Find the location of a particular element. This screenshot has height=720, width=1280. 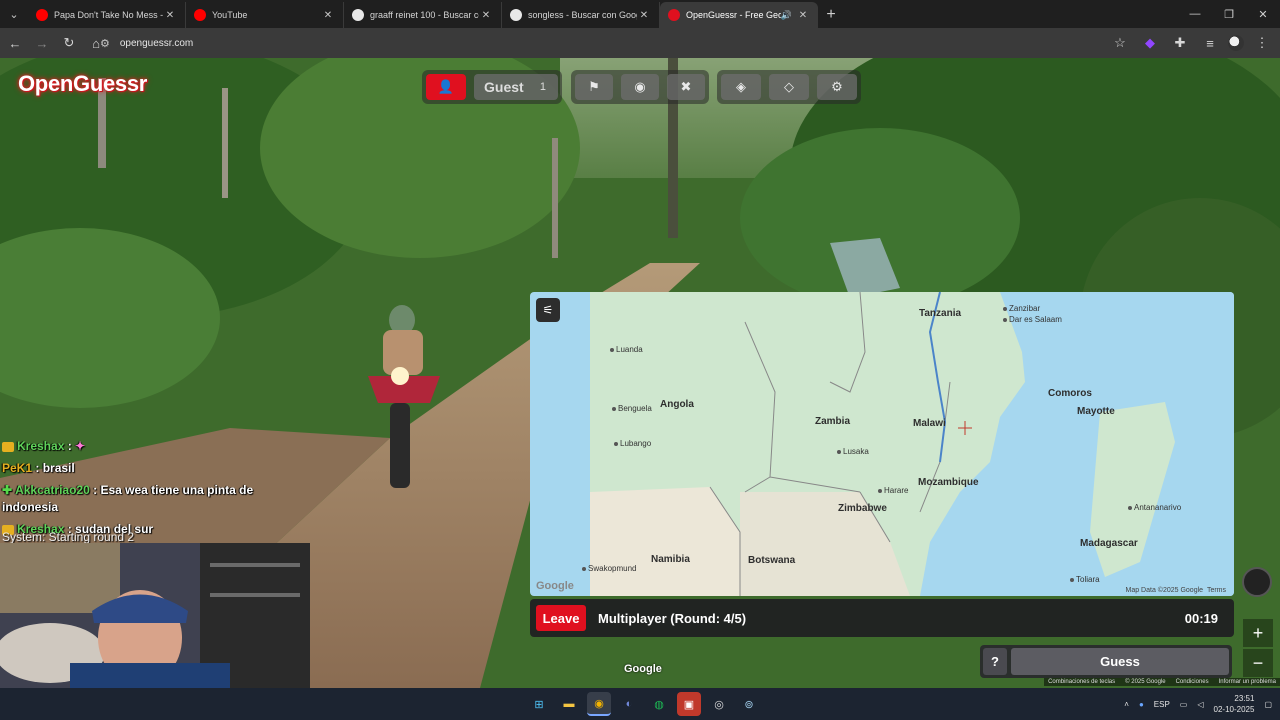

tab-title: songless - Buscar con Google is located at coordinates (582, 15).